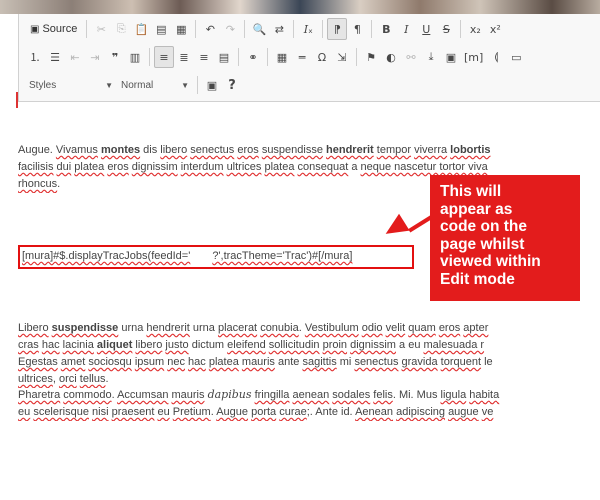 The height and width of the screenshot is (500, 600). What do you see at coordinates (161, 29) in the screenshot?
I see `paste-text-icon: ▤` at bounding box center [161, 29].